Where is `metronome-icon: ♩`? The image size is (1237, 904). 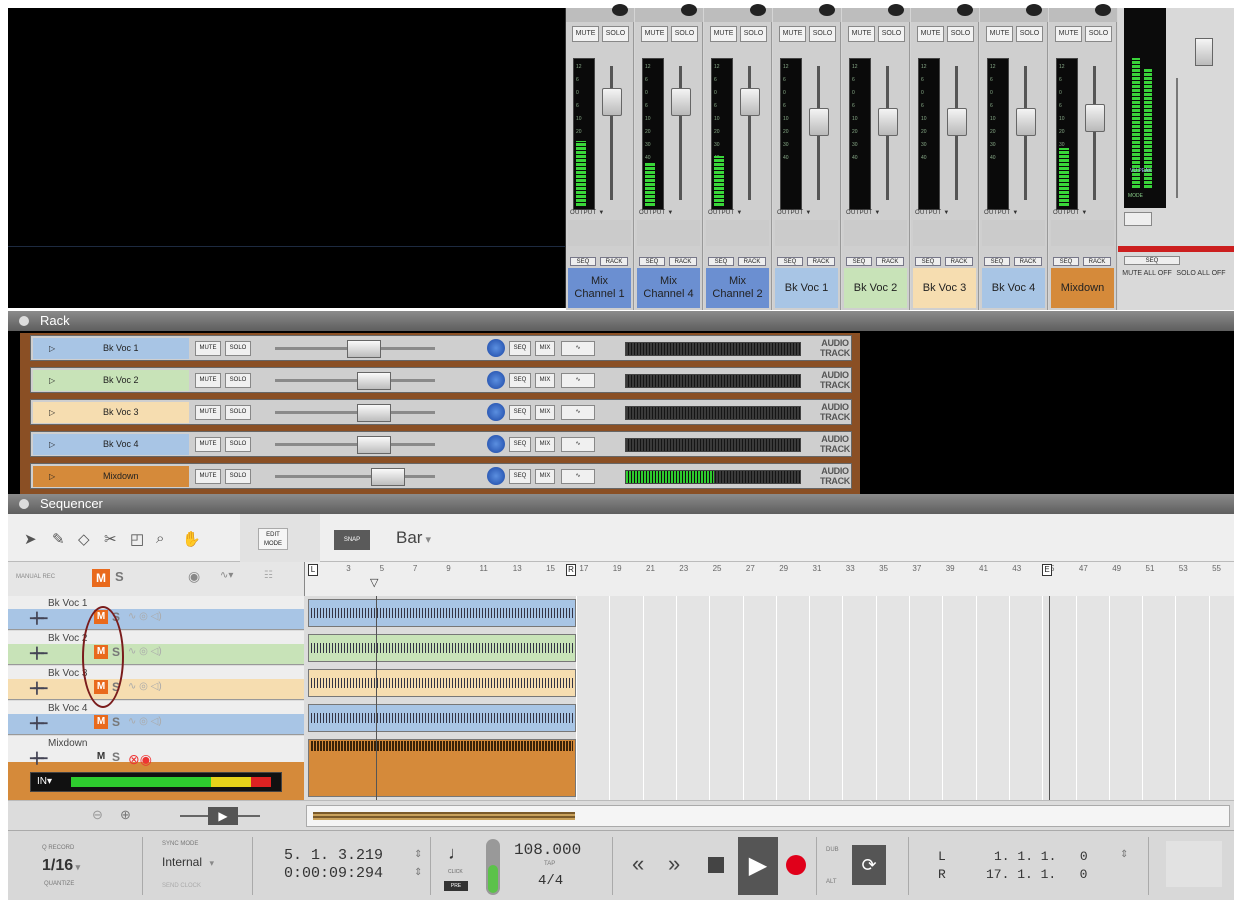
metronome-icon: ♩ is located at coordinates (457, 853).